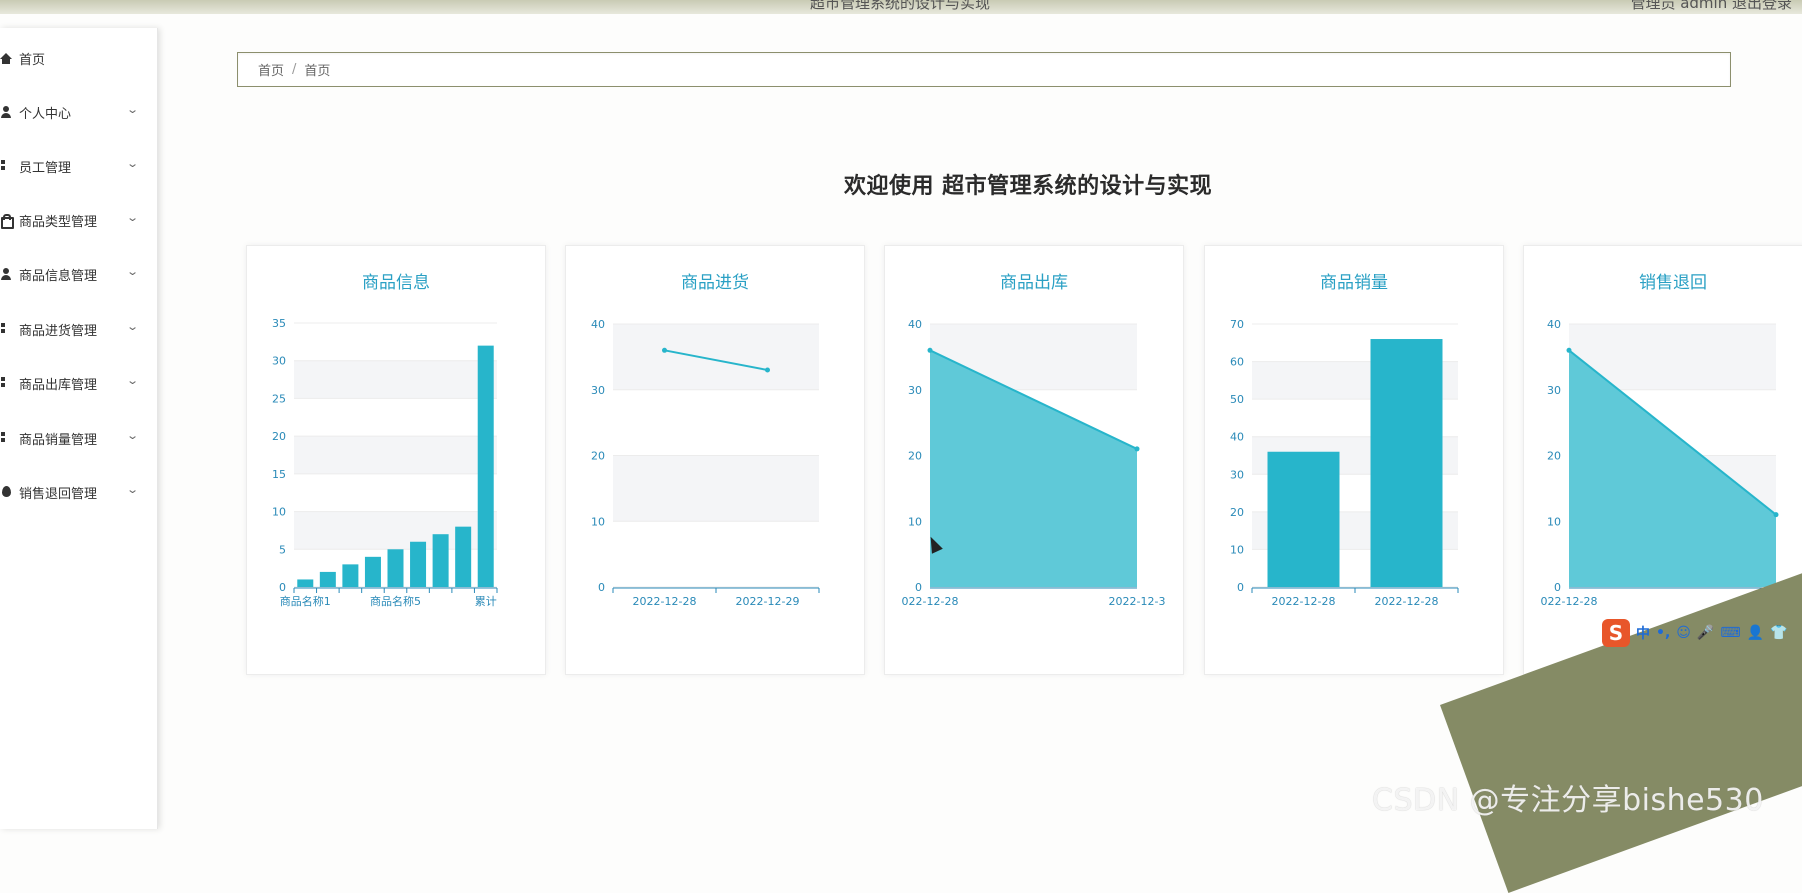 The height and width of the screenshot is (893, 1802). I want to click on ime-toolbar-item: ☺, so click(1683, 633).